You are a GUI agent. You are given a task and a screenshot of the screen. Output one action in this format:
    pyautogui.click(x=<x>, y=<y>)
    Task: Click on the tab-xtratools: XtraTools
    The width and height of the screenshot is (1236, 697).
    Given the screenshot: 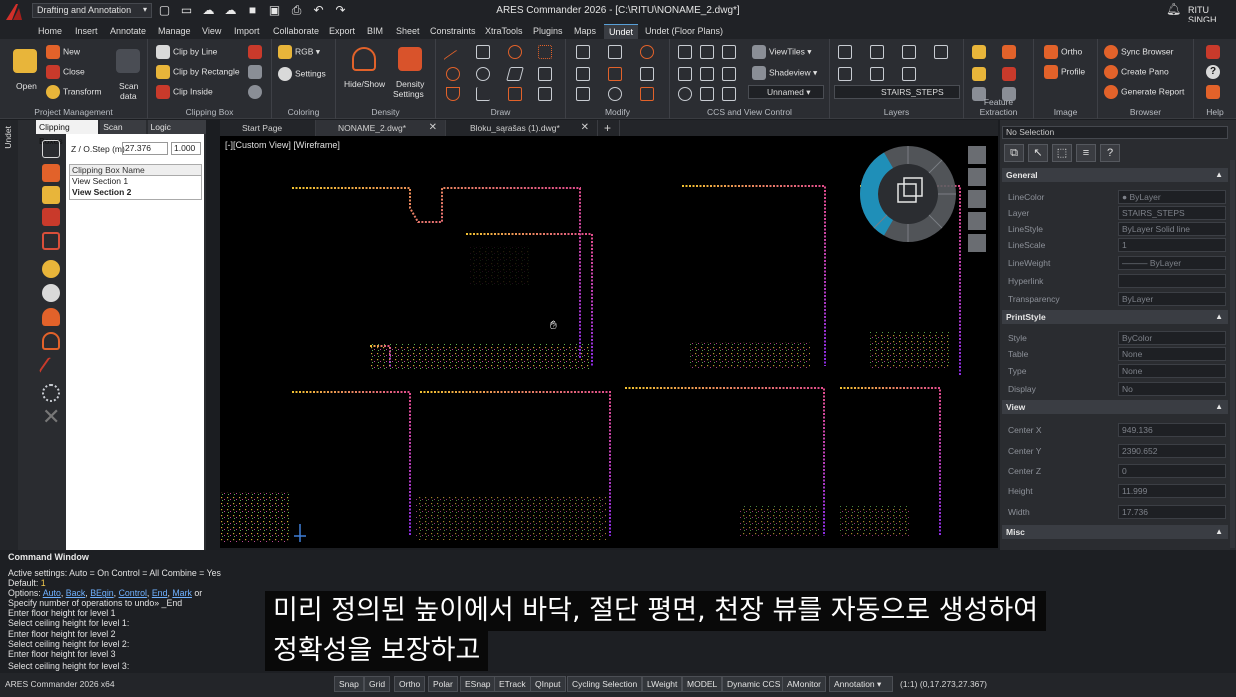 What is the action you would take?
    pyautogui.click(x=504, y=31)
    